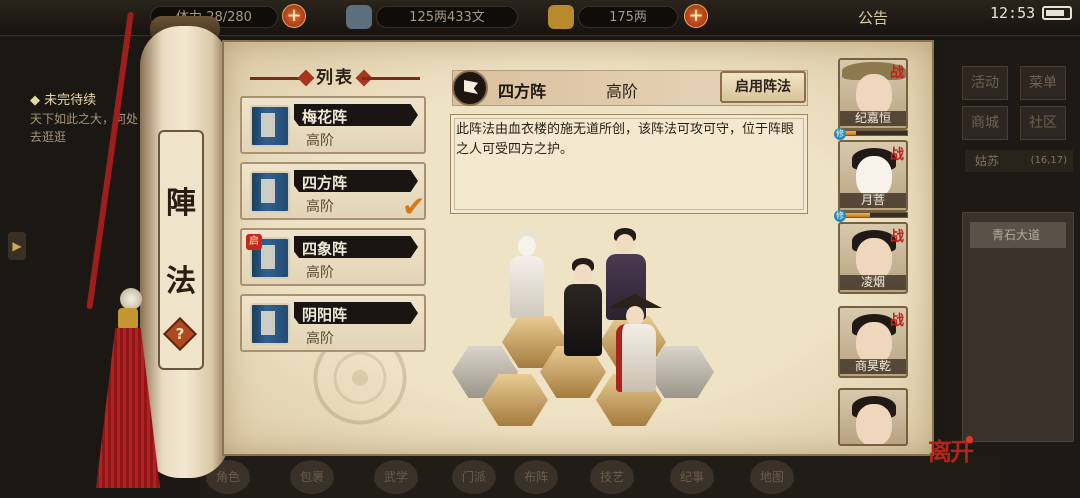  I want to click on quest-tracker: ◆ 未完待续 天下如此之大，何处去逛逛, so click(85, 119).